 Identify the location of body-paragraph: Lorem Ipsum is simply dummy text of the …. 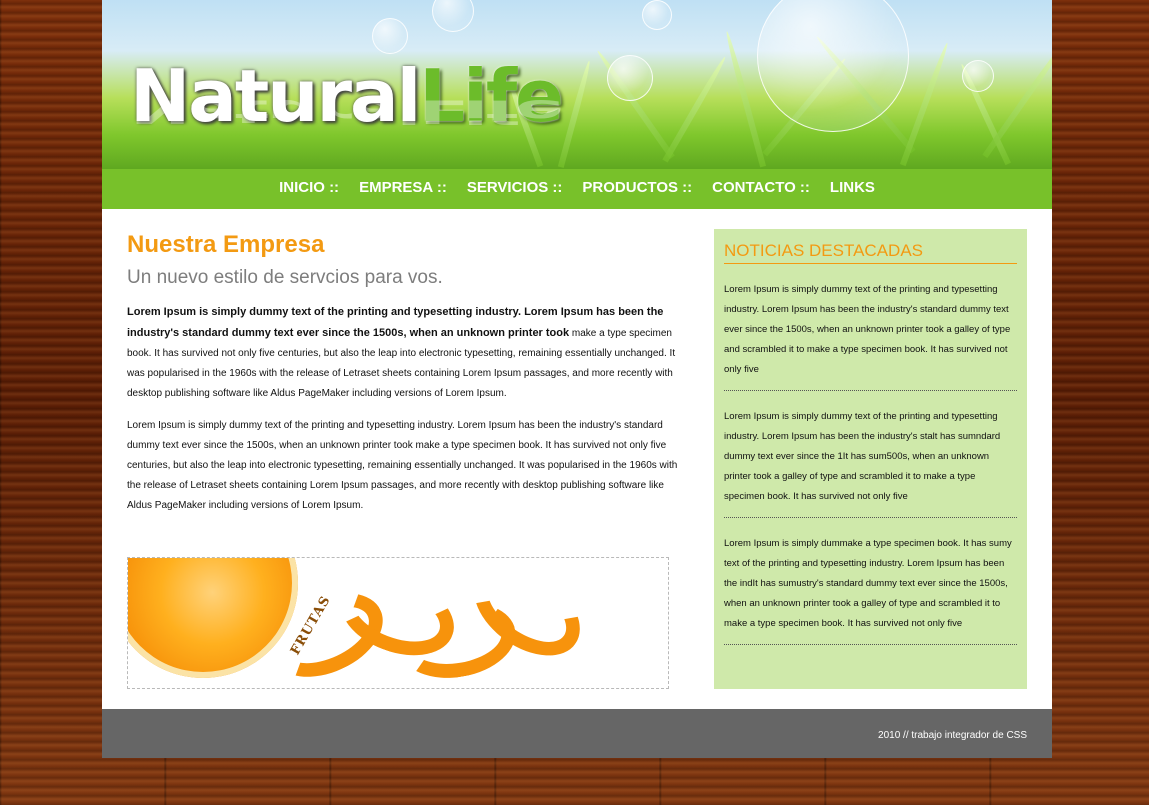
(402, 465).